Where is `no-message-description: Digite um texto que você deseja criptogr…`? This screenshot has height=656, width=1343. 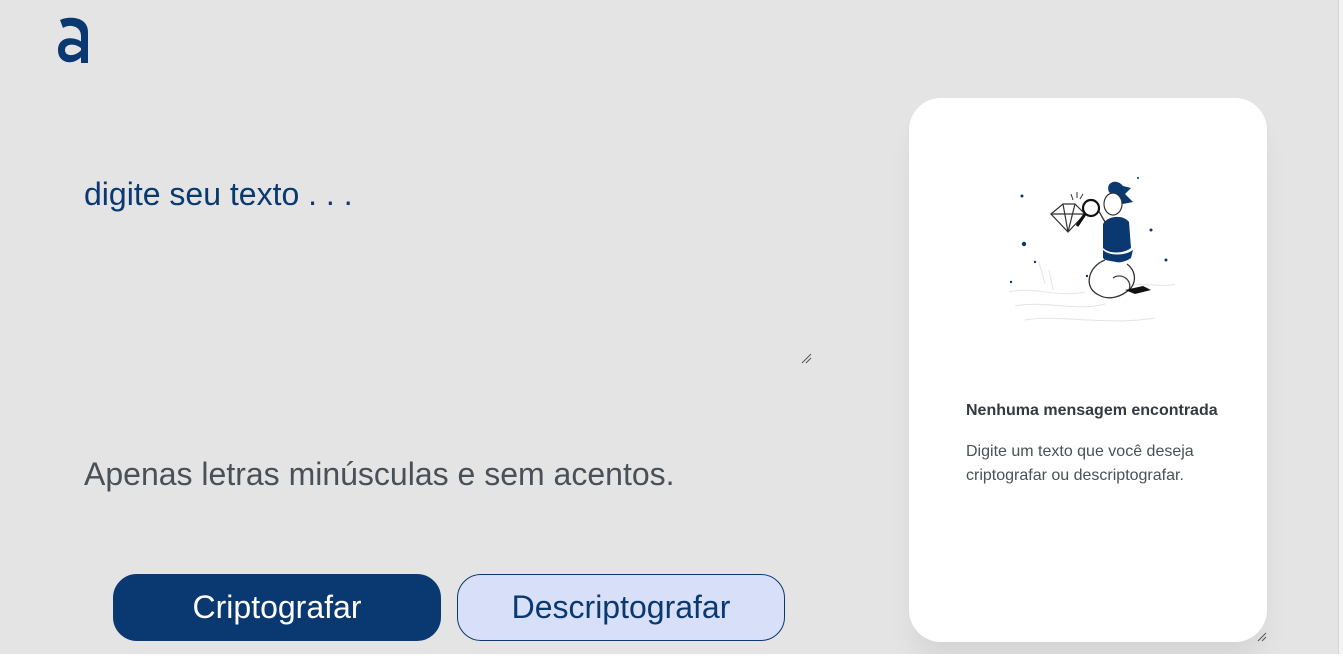 no-message-description: Digite um texto que você deseja criptogr… is located at coordinates (1080, 463).